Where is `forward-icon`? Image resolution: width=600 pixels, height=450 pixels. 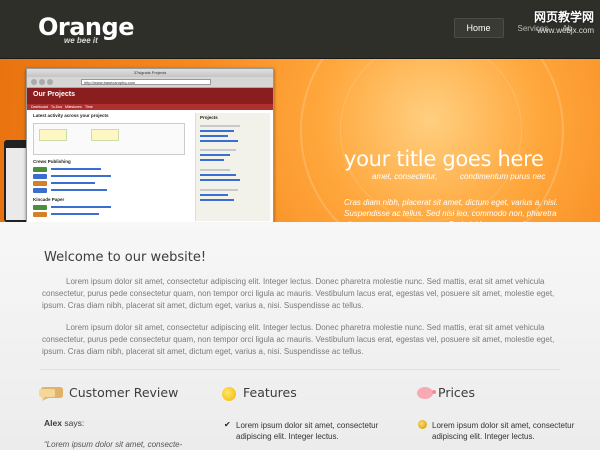 forward-icon is located at coordinates (42, 82).